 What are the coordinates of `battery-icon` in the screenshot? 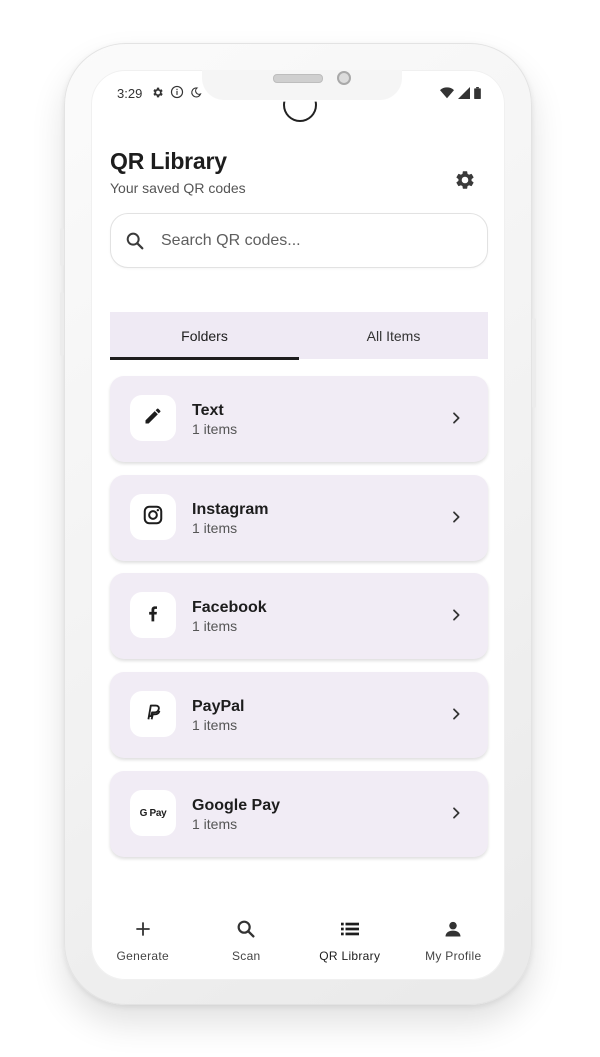 It's located at (477, 95).